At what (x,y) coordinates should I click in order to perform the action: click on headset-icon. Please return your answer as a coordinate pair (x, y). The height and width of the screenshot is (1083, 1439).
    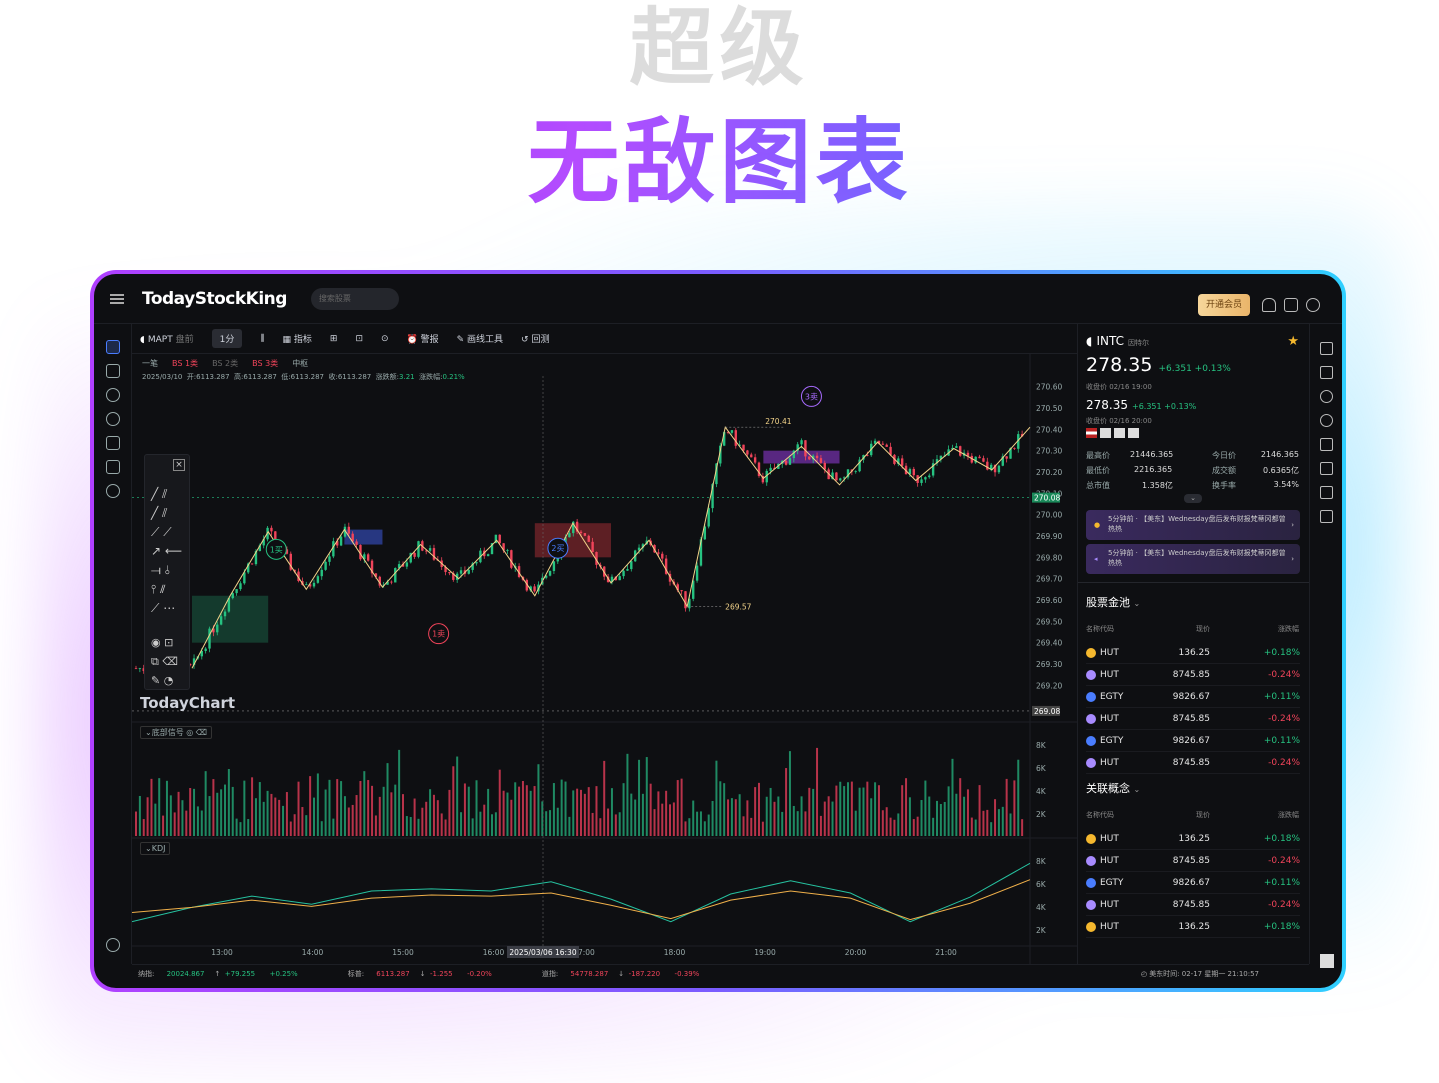
    Looking at the image, I should click on (1269, 305).